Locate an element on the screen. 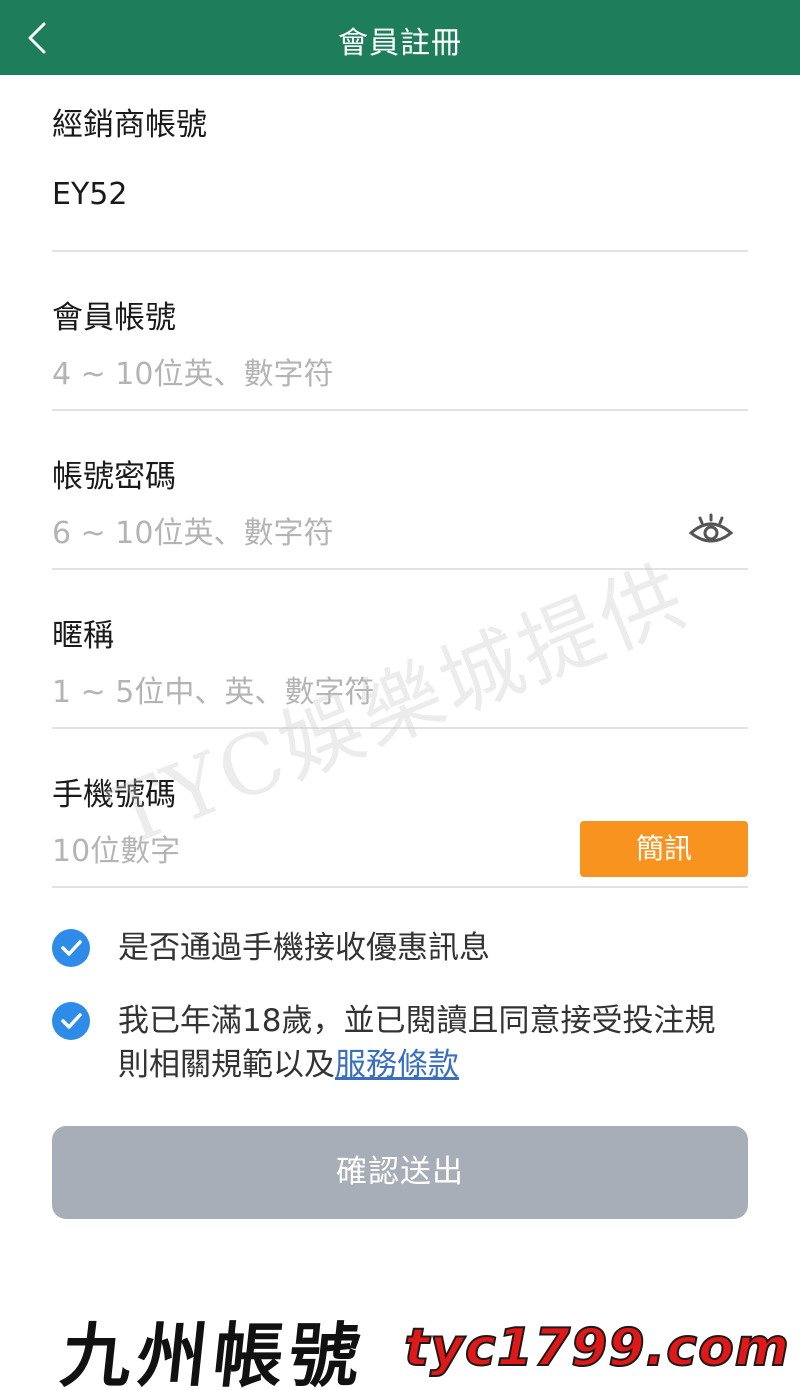 The width and height of the screenshot is (800, 1390). promo-consent-row: 是否通過手機接收優惠訊息 is located at coordinates (400, 948).